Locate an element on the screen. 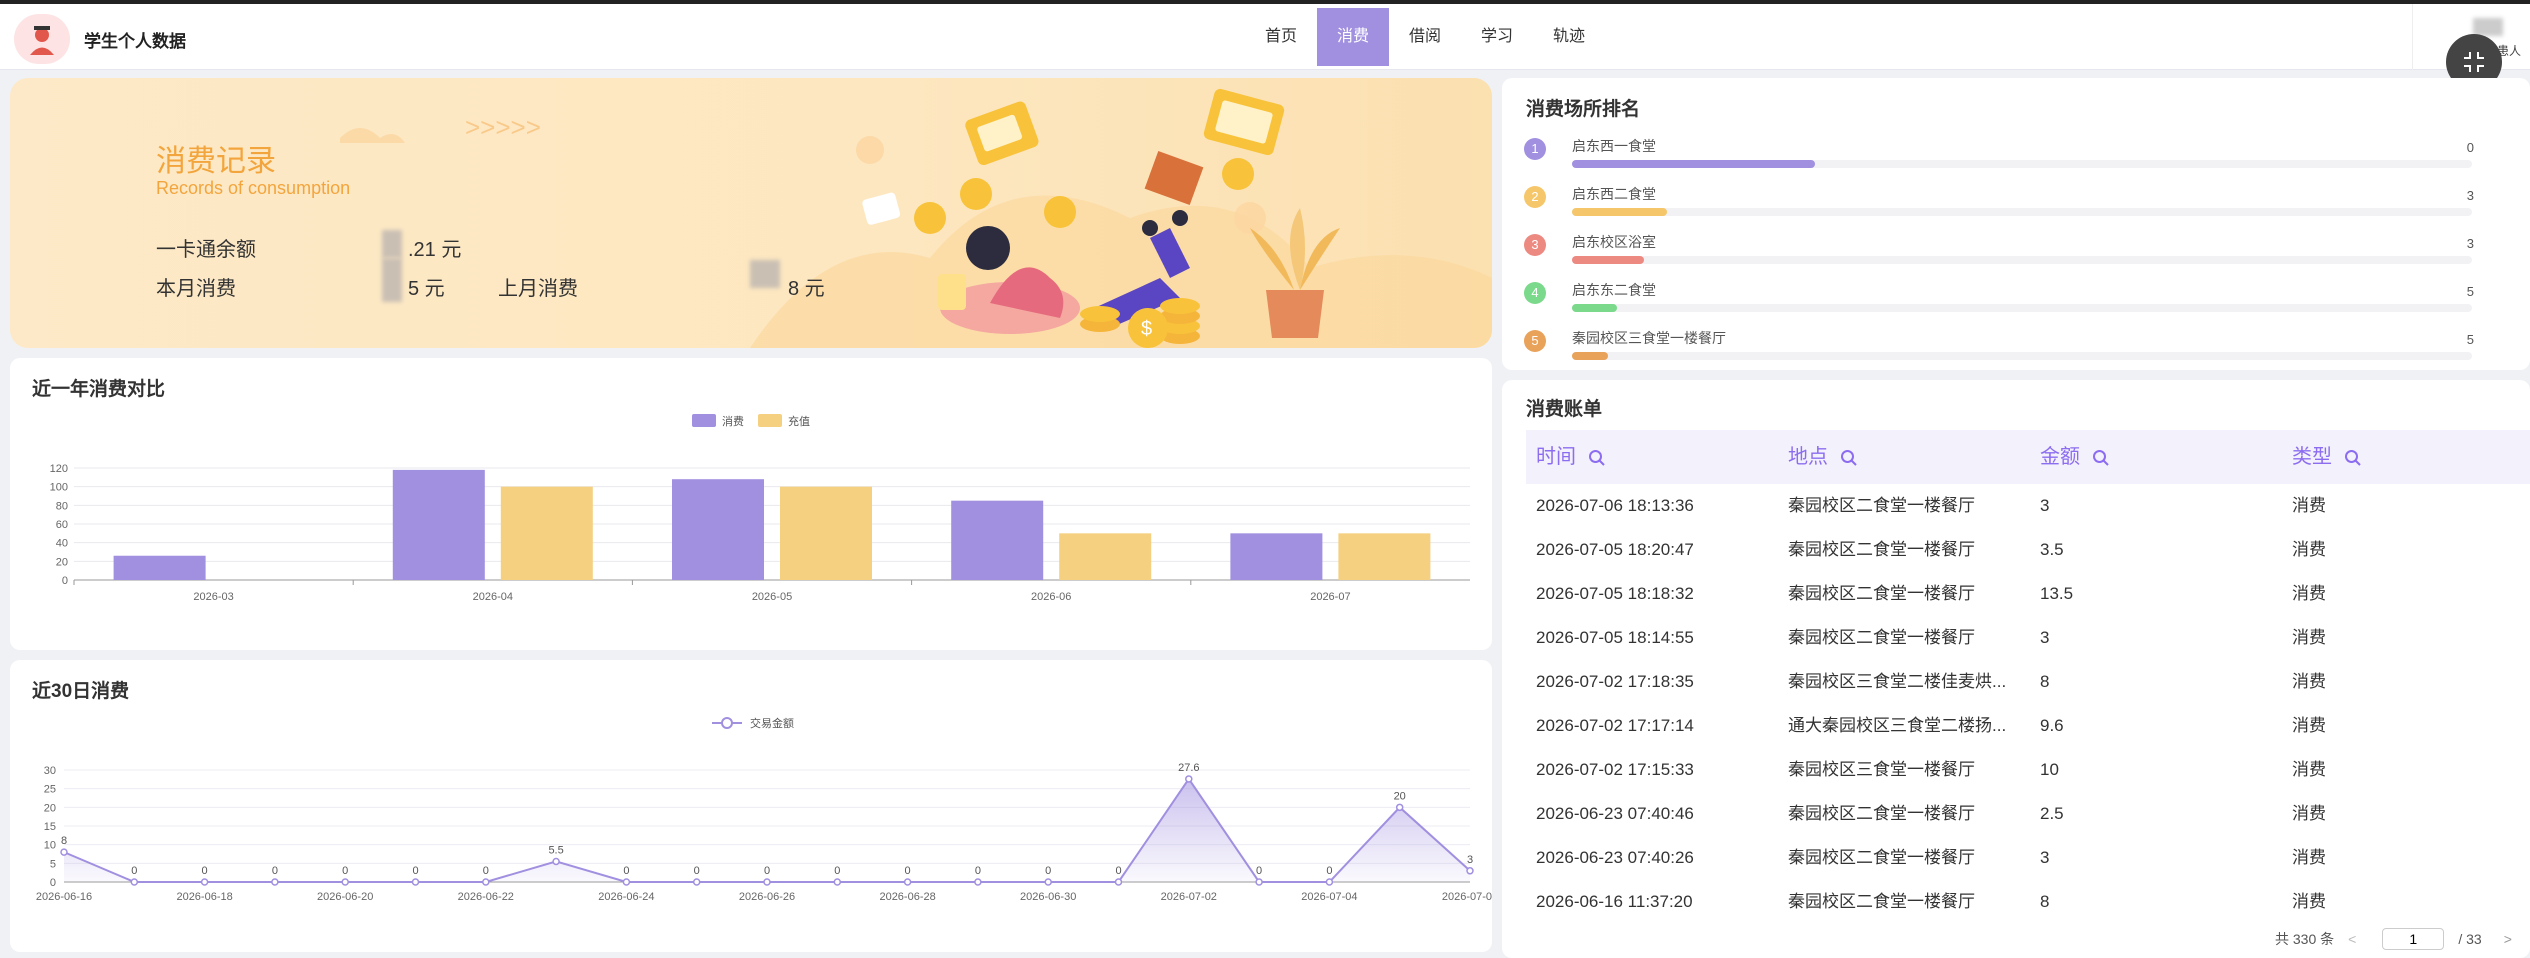  balance-value: .21 元 is located at coordinates (435, 250).